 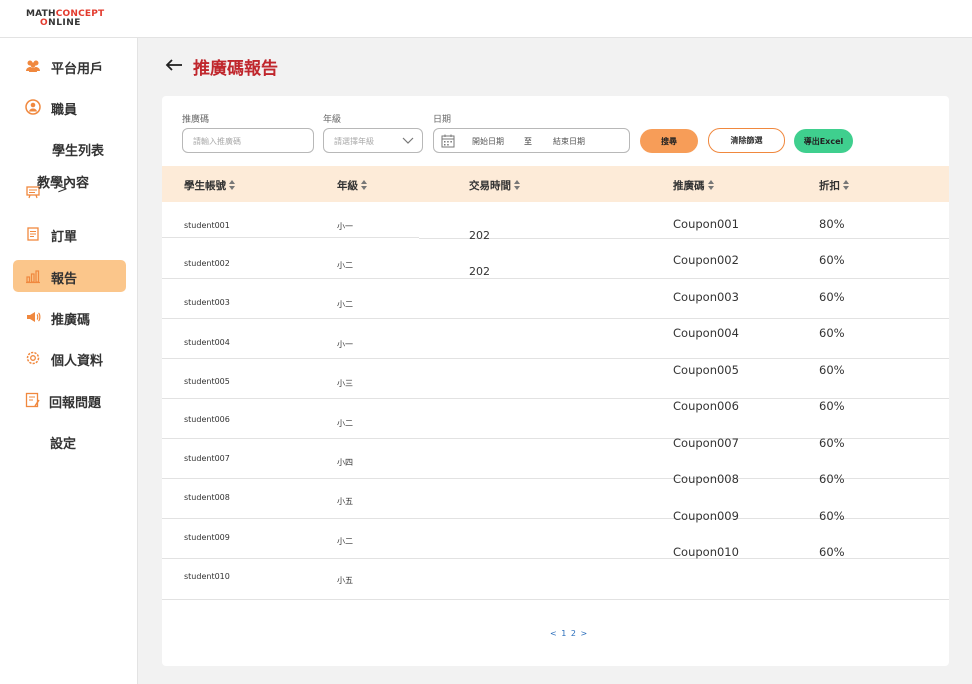 I want to click on cell-account: student002, so click(x=207, y=263).